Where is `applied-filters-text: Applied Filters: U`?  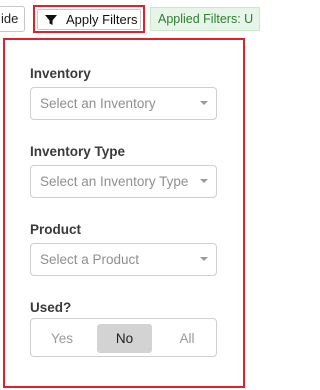
applied-filters-text: Applied Filters: U is located at coordinates (206, 19).